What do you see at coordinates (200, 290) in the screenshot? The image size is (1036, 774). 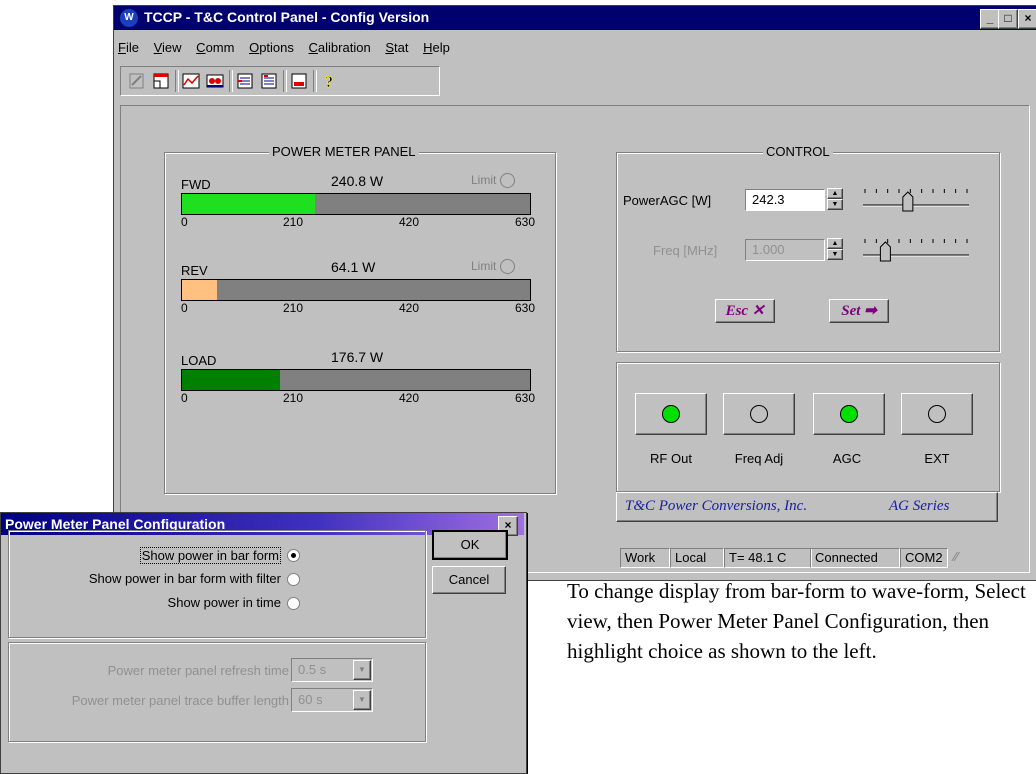 I see `rev-power-bar-fill` at bounding box center [200, 290].